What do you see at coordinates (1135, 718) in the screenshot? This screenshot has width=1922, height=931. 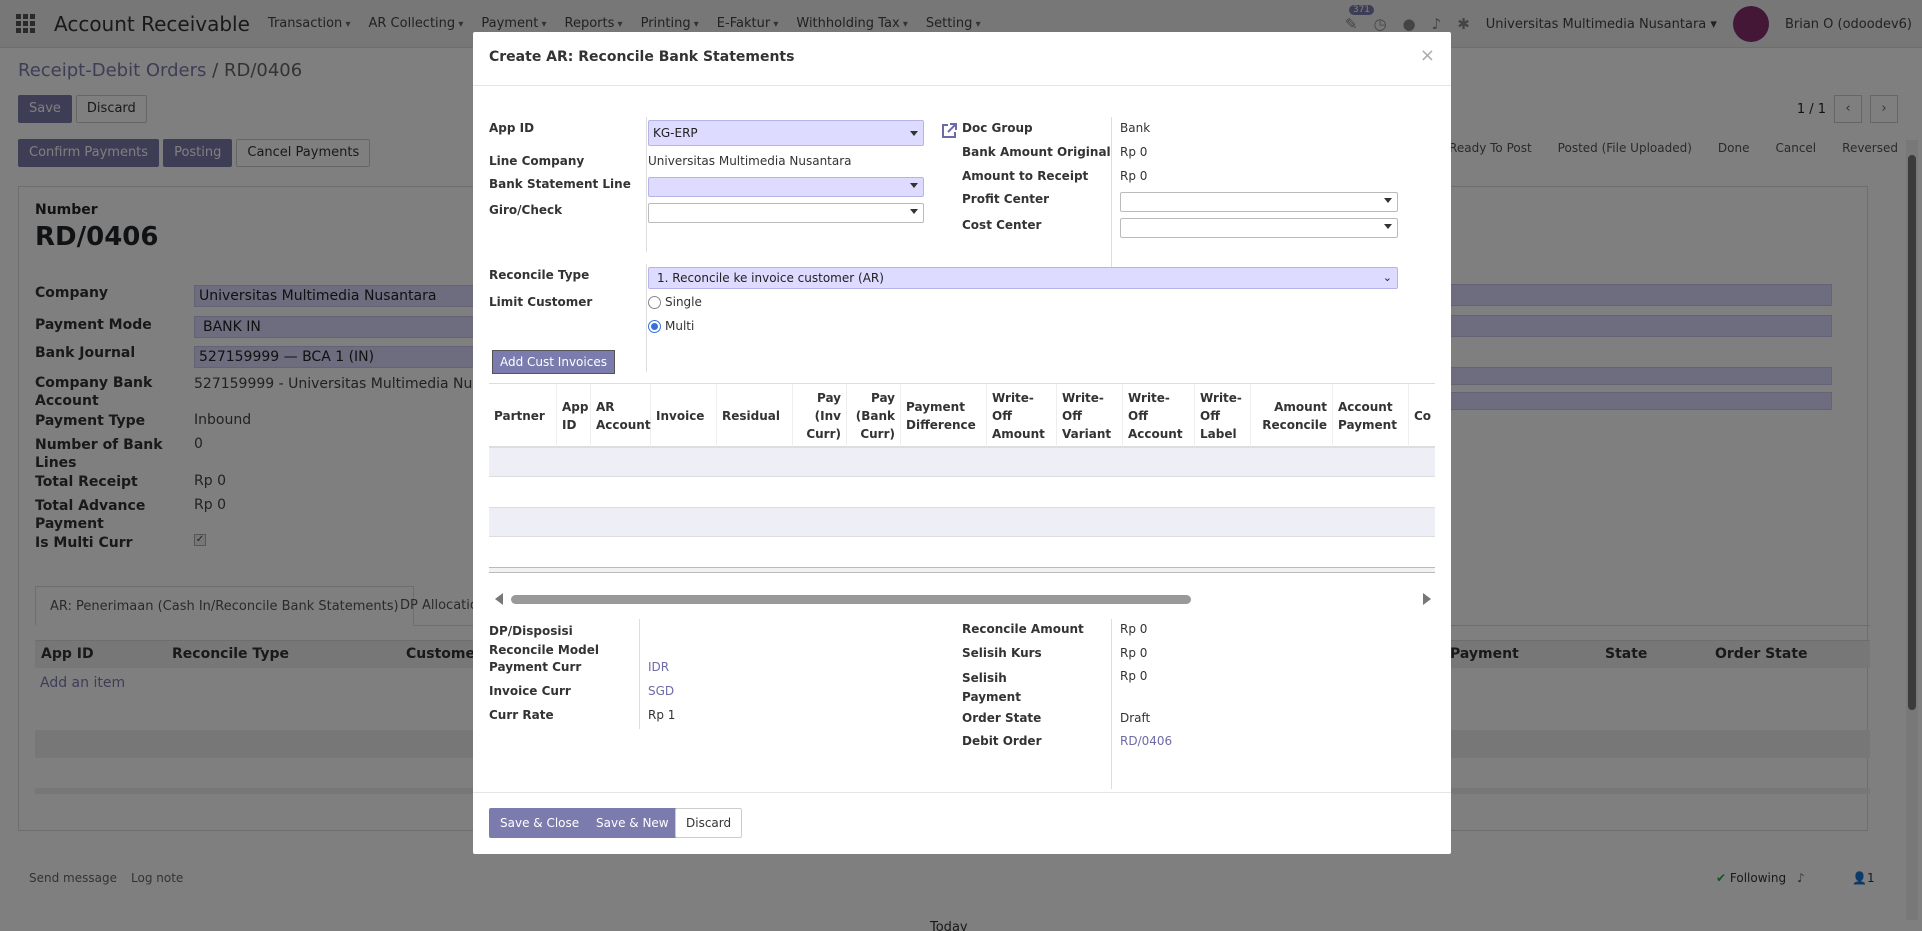 I see `order-state-value: Draft` at bounding box center [1135, 718].